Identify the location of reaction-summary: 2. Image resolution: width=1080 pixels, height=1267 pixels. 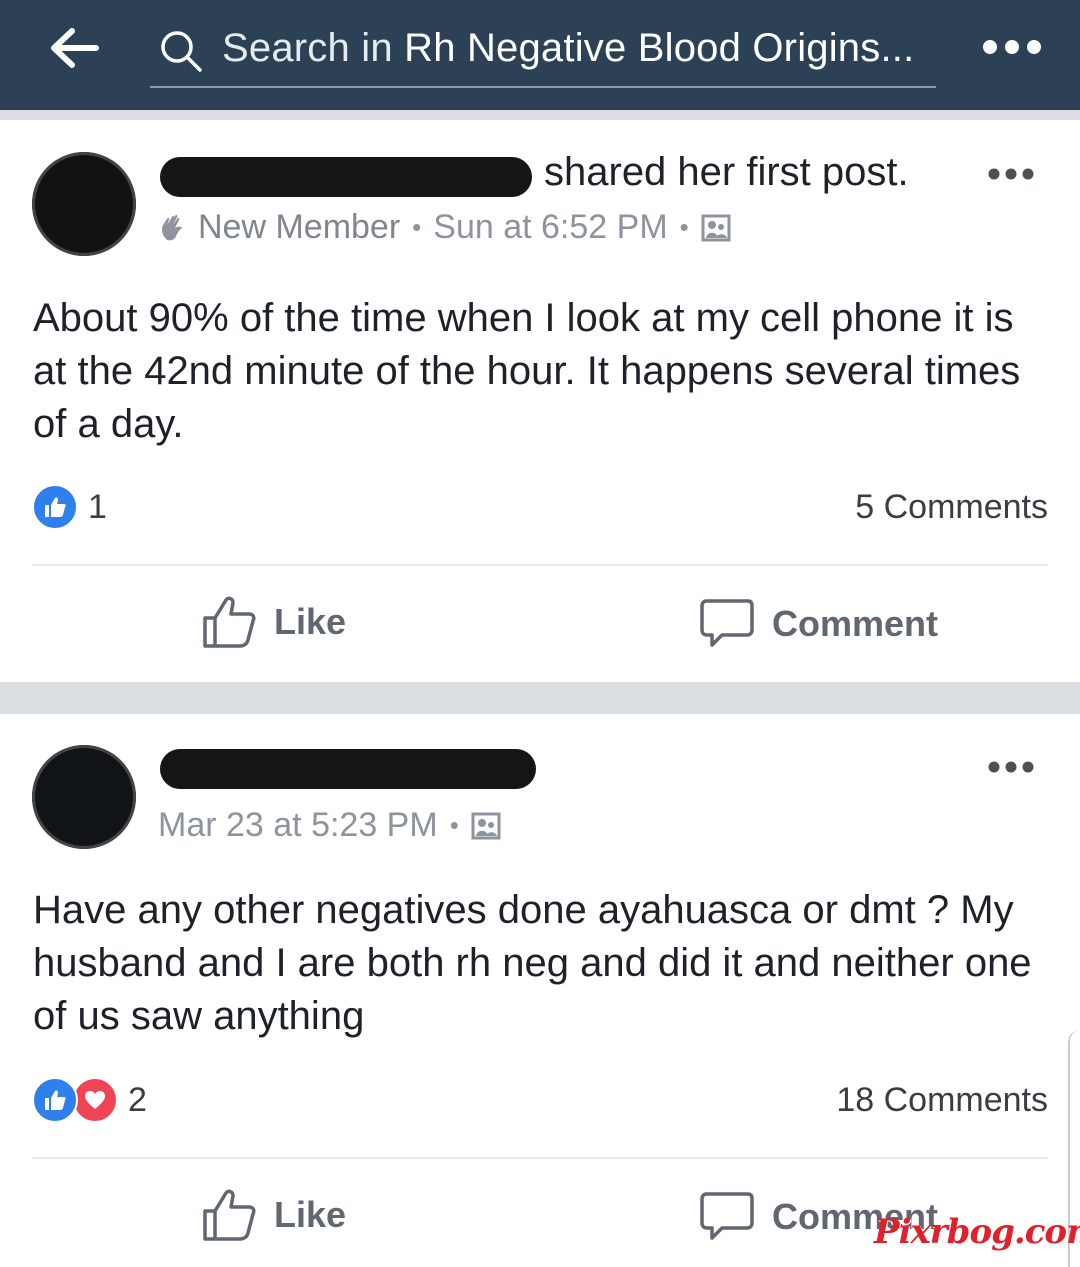
(89, 1100).